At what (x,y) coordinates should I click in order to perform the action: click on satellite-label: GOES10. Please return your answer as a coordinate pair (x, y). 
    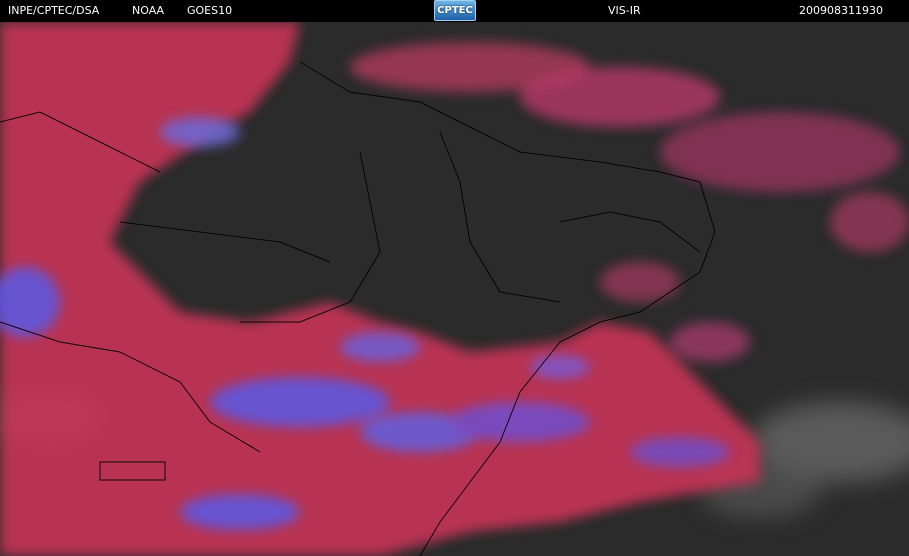
    Looking at the image, I should click on (210, 10).